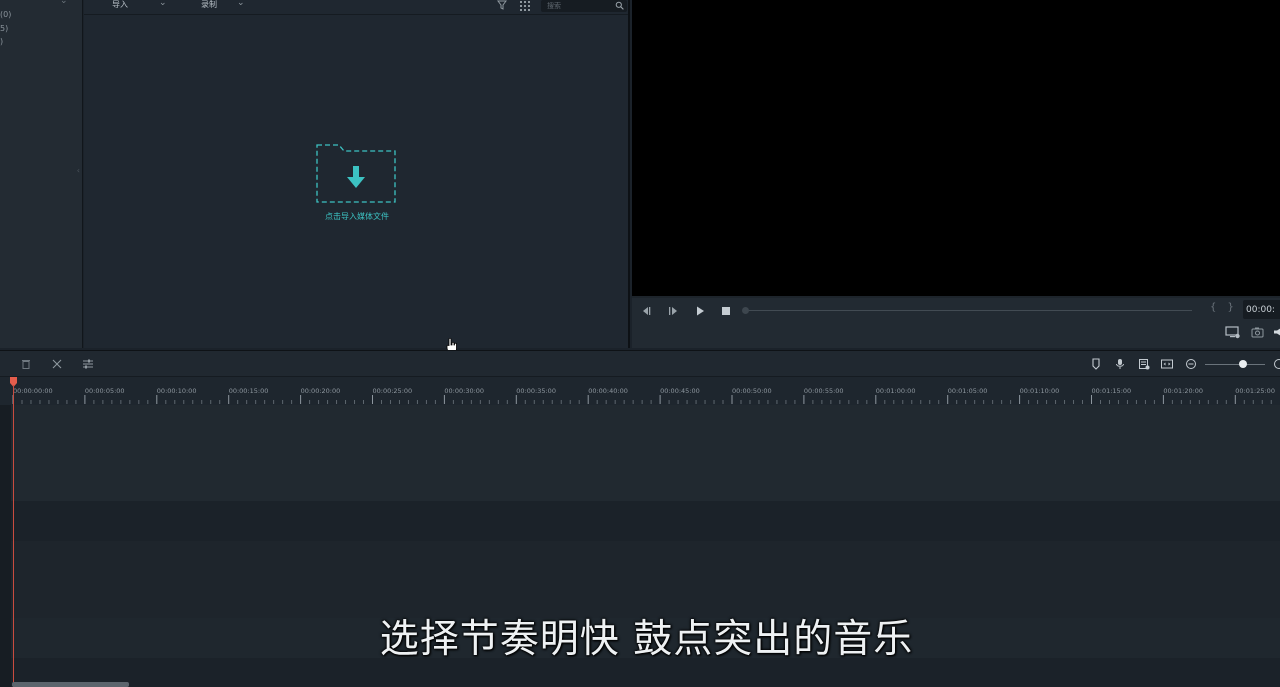  What do you see at coordinates (163, 4) in the screenshot?
I see `import-dropdown-icon: ⌄` at bounding box center [163, 4].